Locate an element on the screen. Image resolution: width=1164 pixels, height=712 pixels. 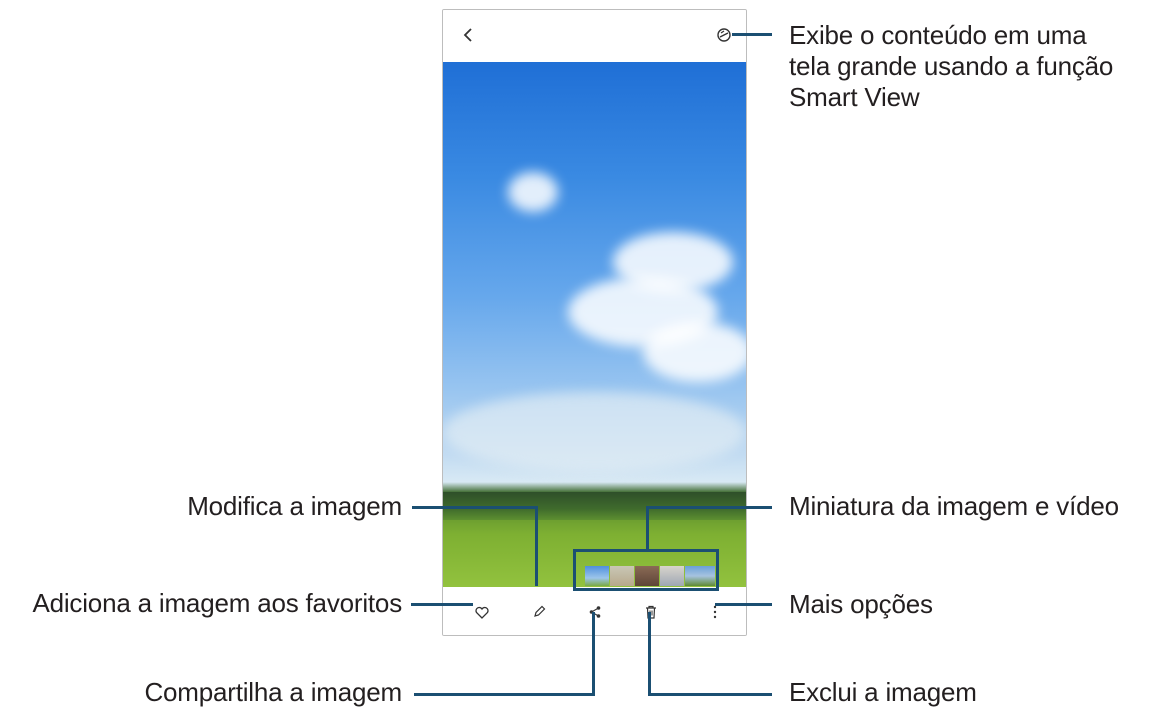
callout-thumbnails: Miniatura da imagem e vídeo is located at coordinates (954, 506).